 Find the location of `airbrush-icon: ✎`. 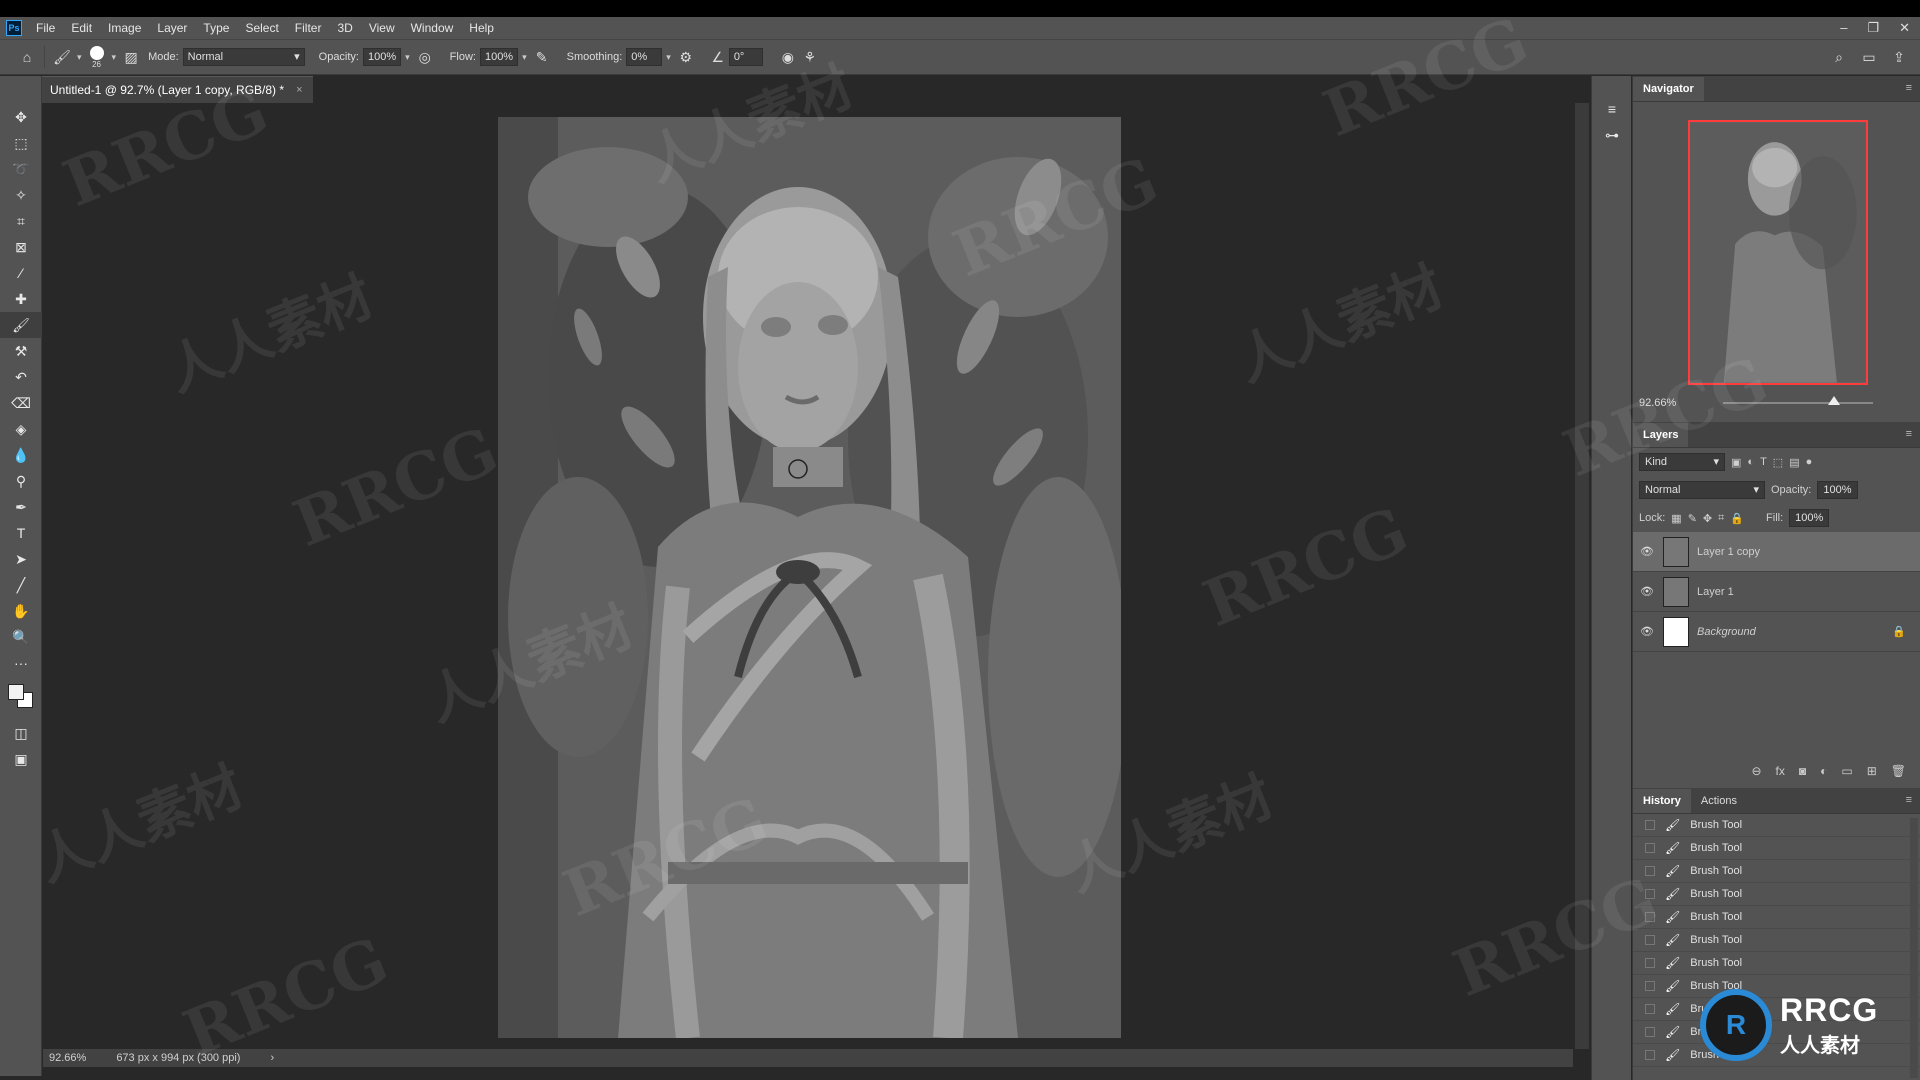

airbrush-icon: ✎ is located at coordinates (542, 57).